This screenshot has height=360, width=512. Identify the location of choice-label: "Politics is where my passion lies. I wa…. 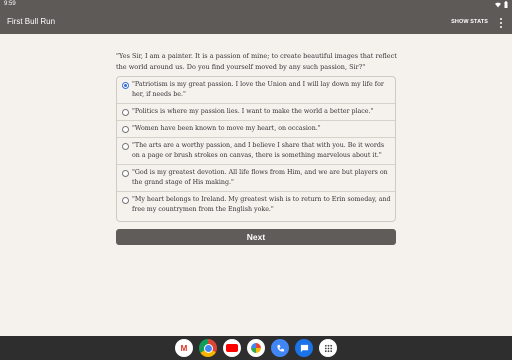
(253, 111).